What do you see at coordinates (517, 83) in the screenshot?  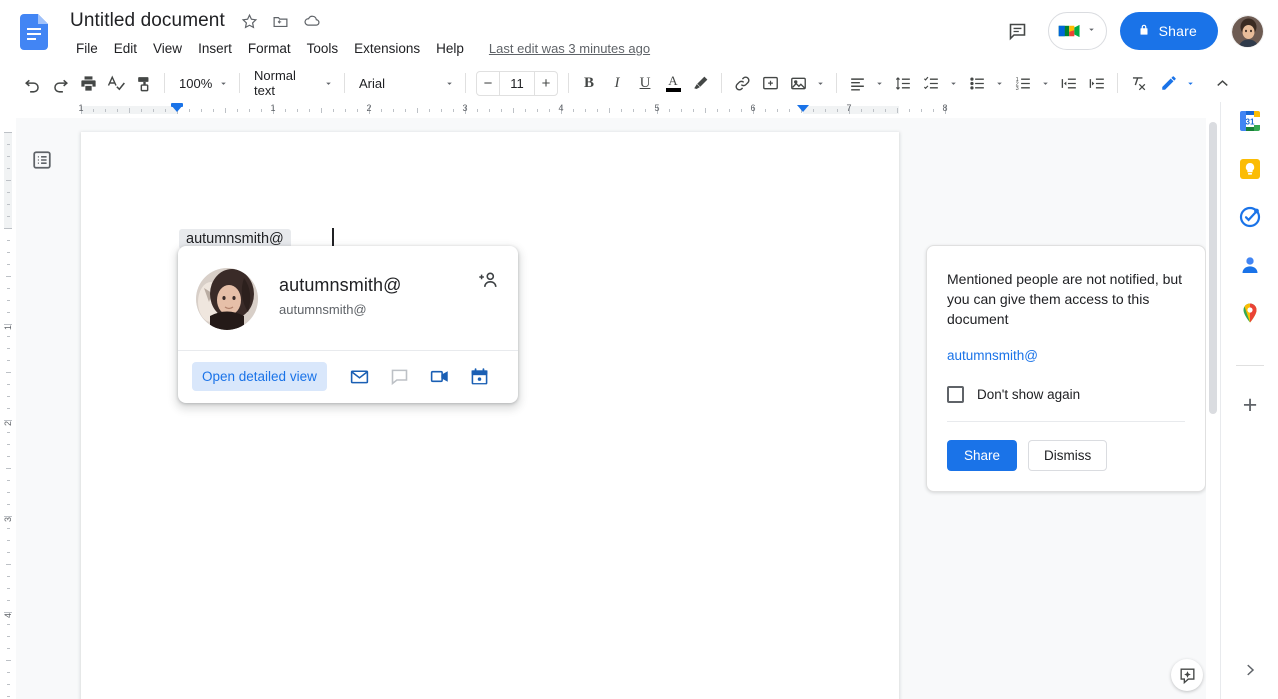 I see `font-size-input: 11` at bounding box center [517, 83].